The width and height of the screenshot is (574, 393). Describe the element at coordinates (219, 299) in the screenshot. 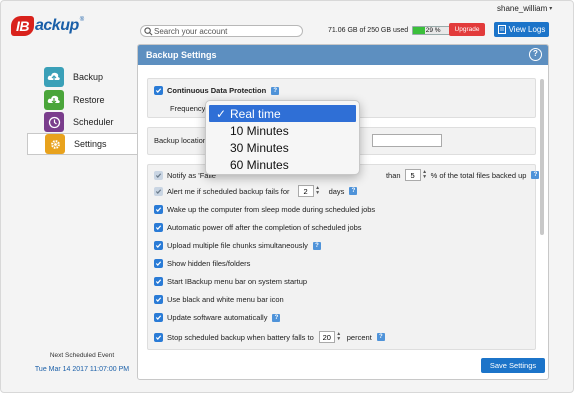

I see `option-row: Use black and white menu bar icon` at that location.